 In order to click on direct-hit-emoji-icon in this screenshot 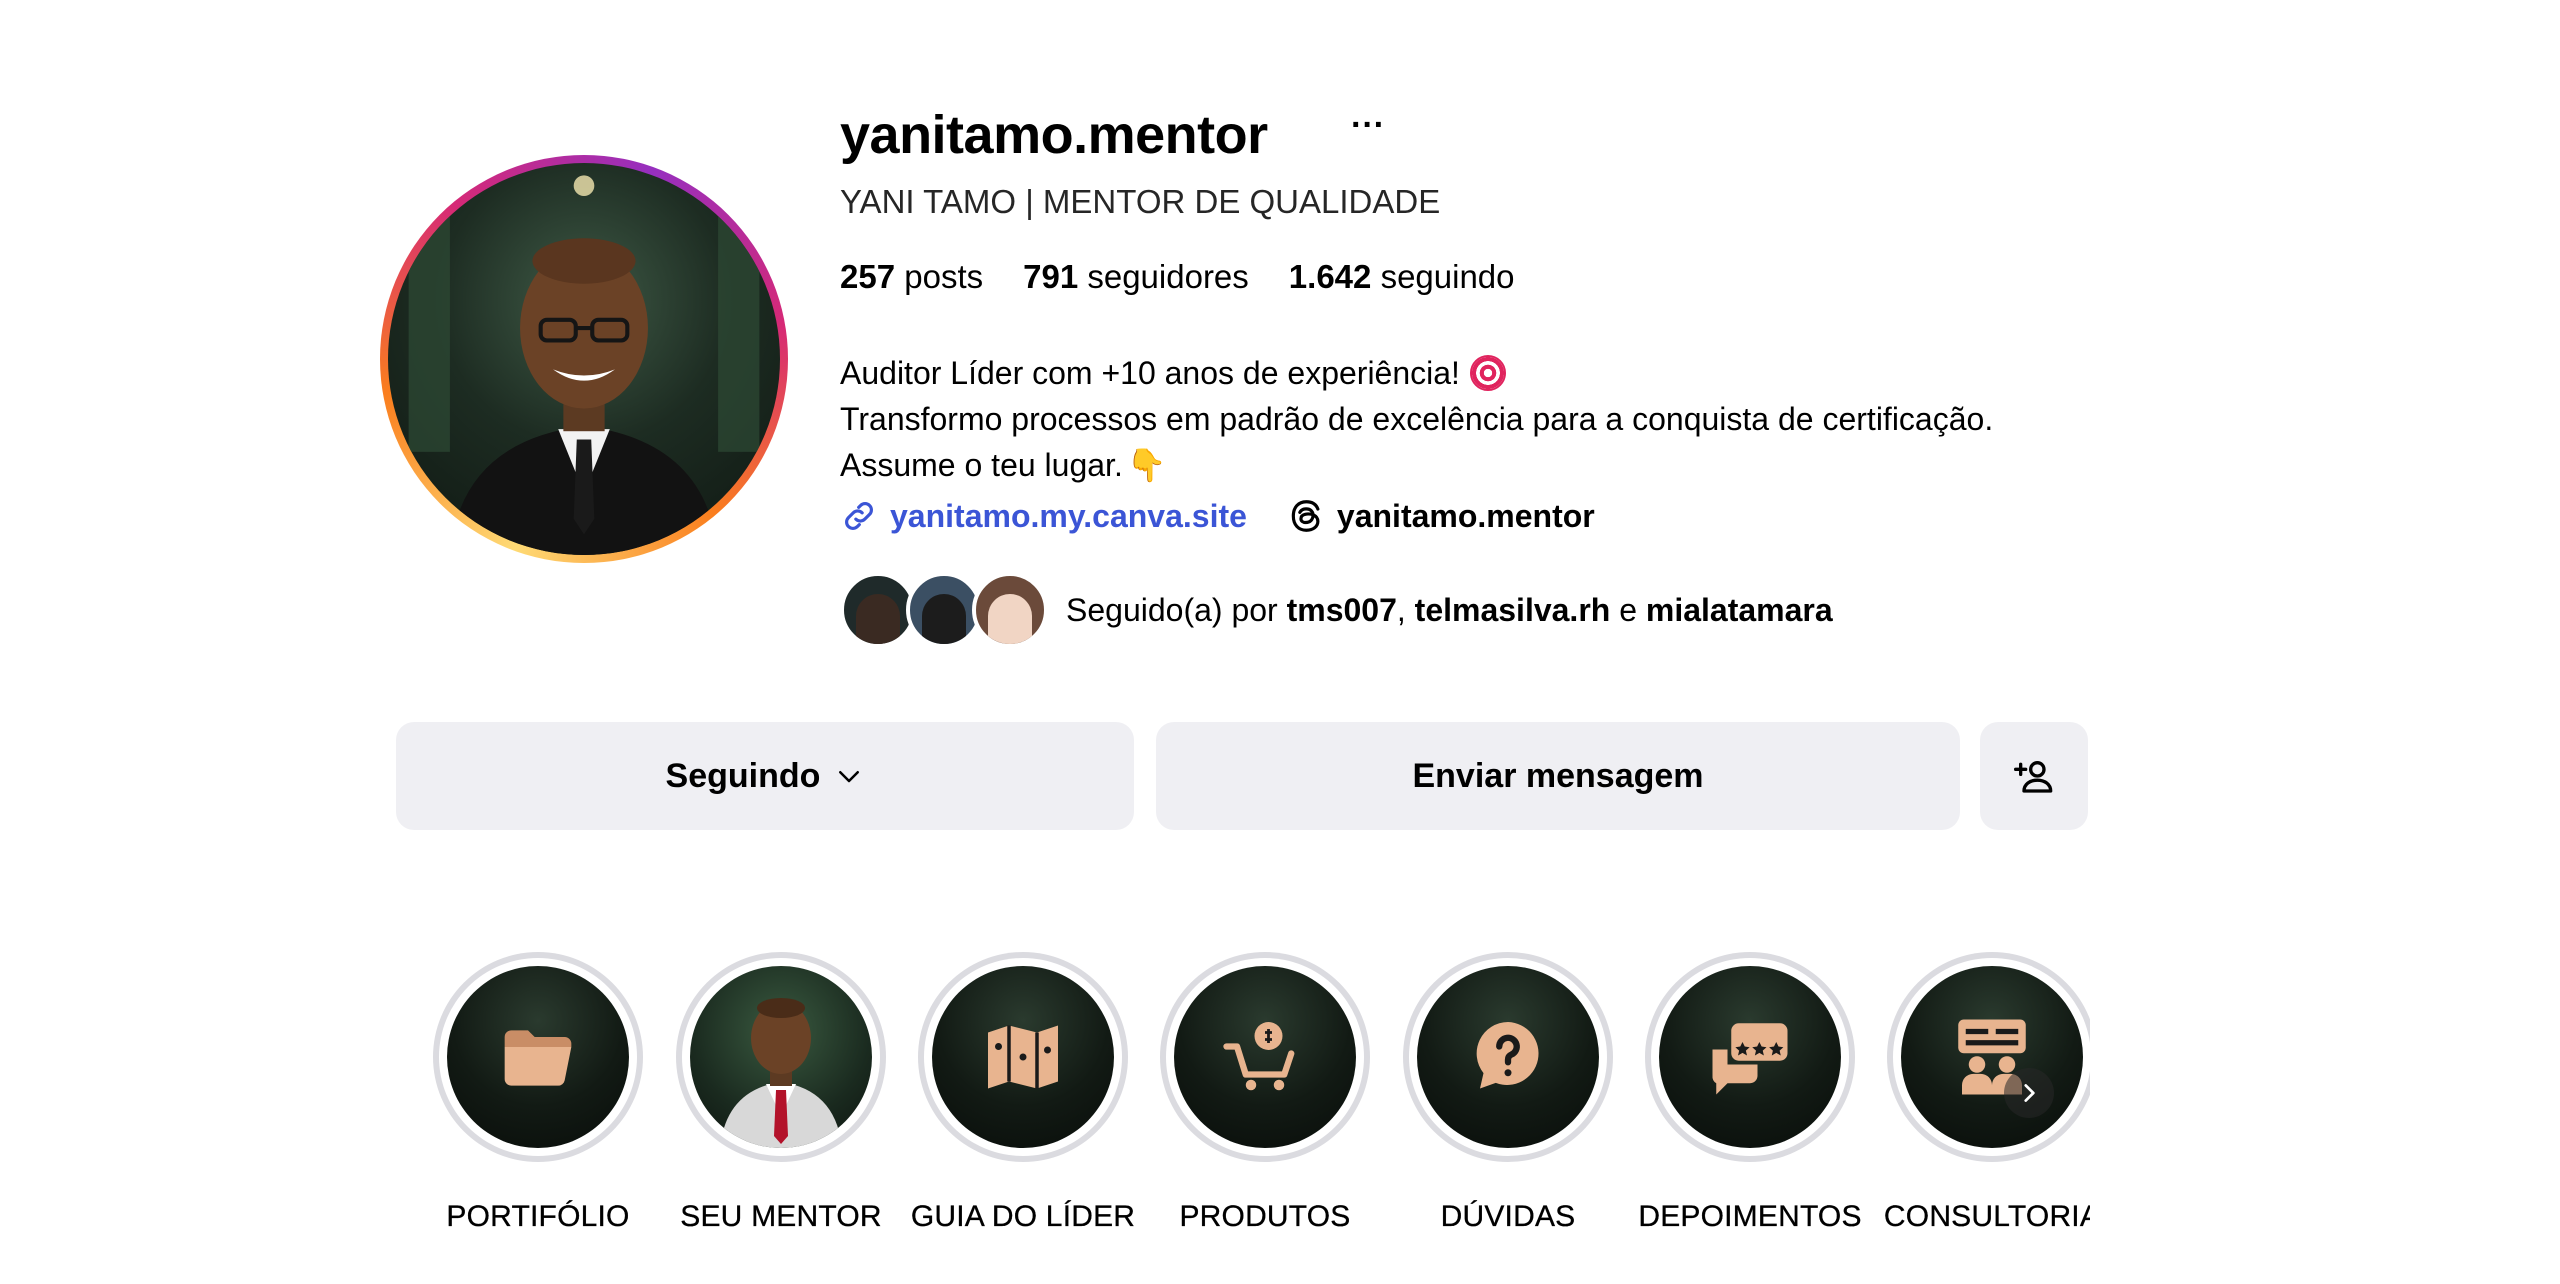, I will do `click(1487, 373)`.